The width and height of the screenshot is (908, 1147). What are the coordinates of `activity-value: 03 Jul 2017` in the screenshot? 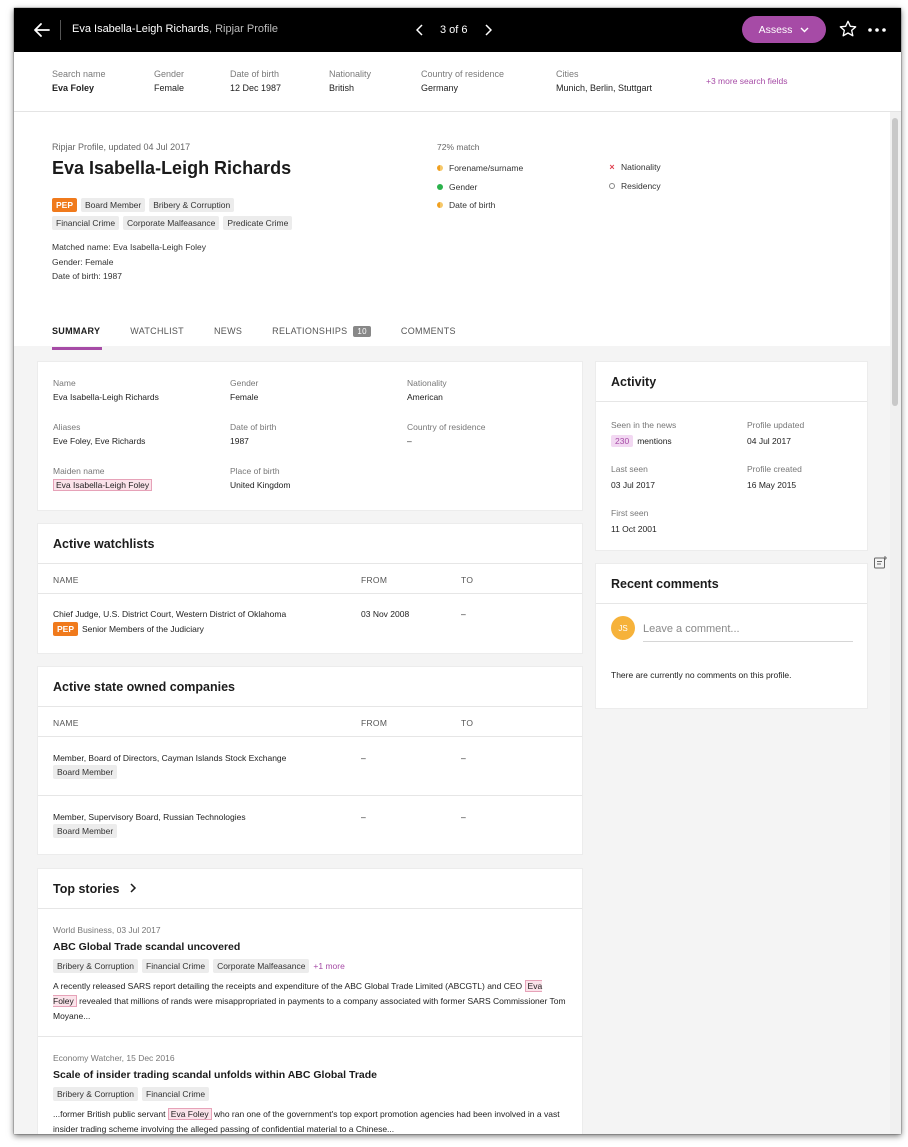 It's located at (633, 485).